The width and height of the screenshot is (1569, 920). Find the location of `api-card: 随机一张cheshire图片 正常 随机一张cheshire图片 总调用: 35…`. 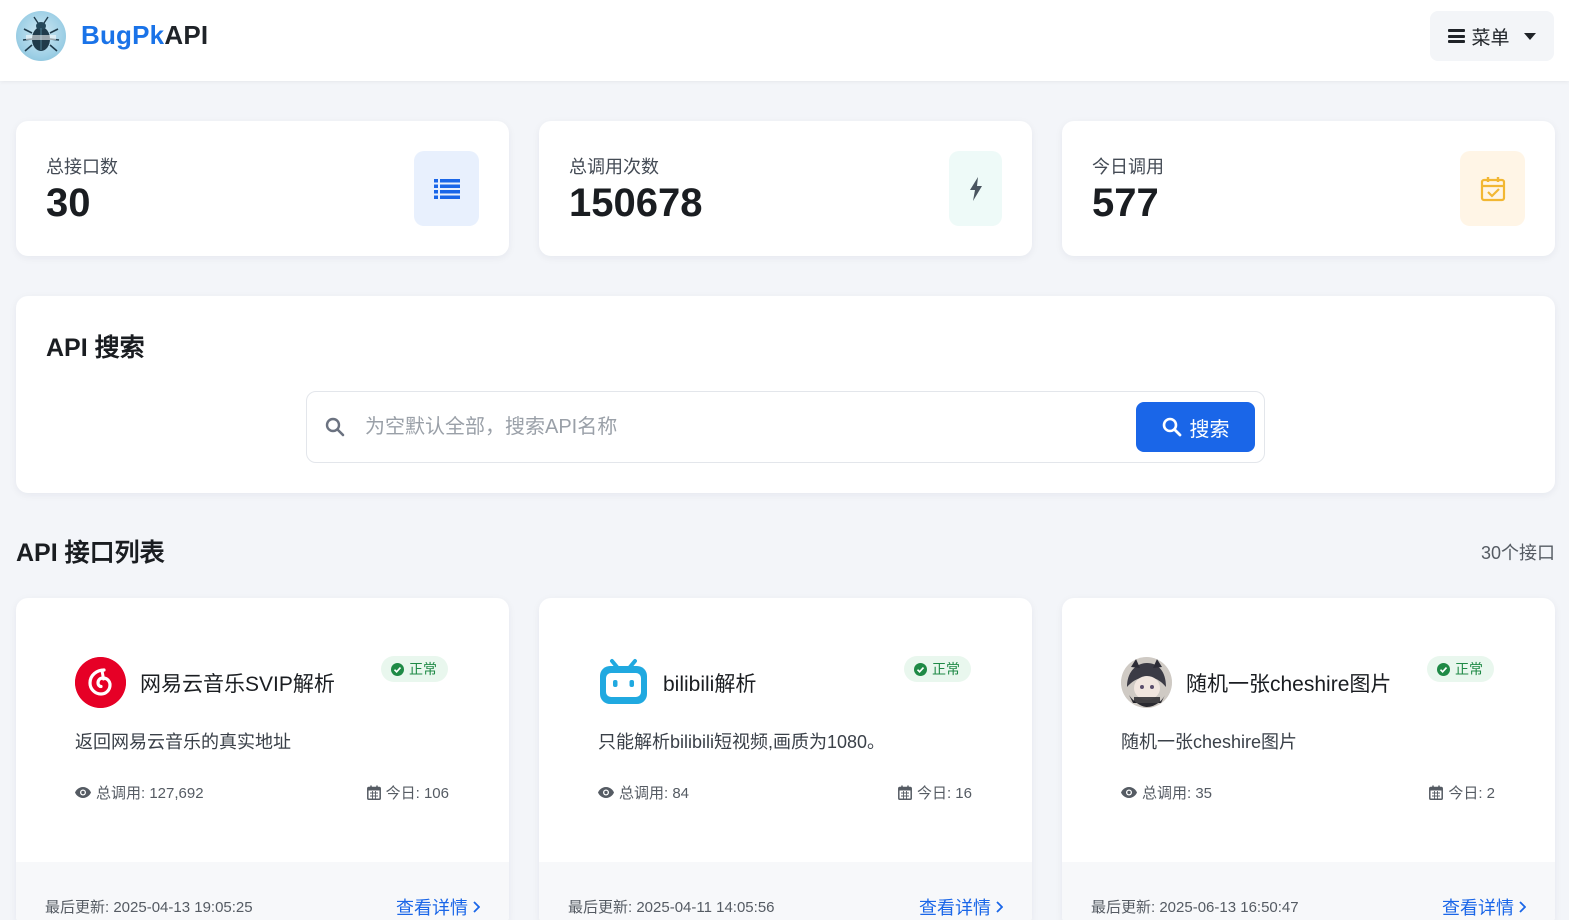

api-card: 随机一张cheshire图片 正常 随机一张cheshire图片 总调用: 35… is located at coordinates (1308, 759).